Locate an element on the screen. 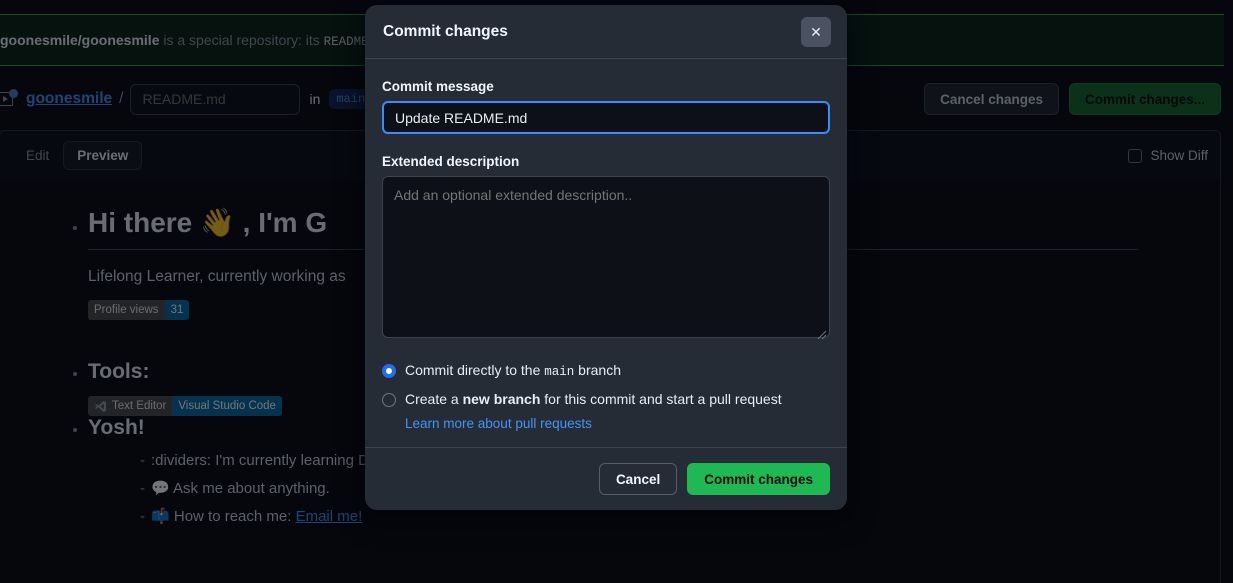 This screenshot has height=583, width=1233. dialog-commit-button: Commit changes is located at coordinates (758, 479).